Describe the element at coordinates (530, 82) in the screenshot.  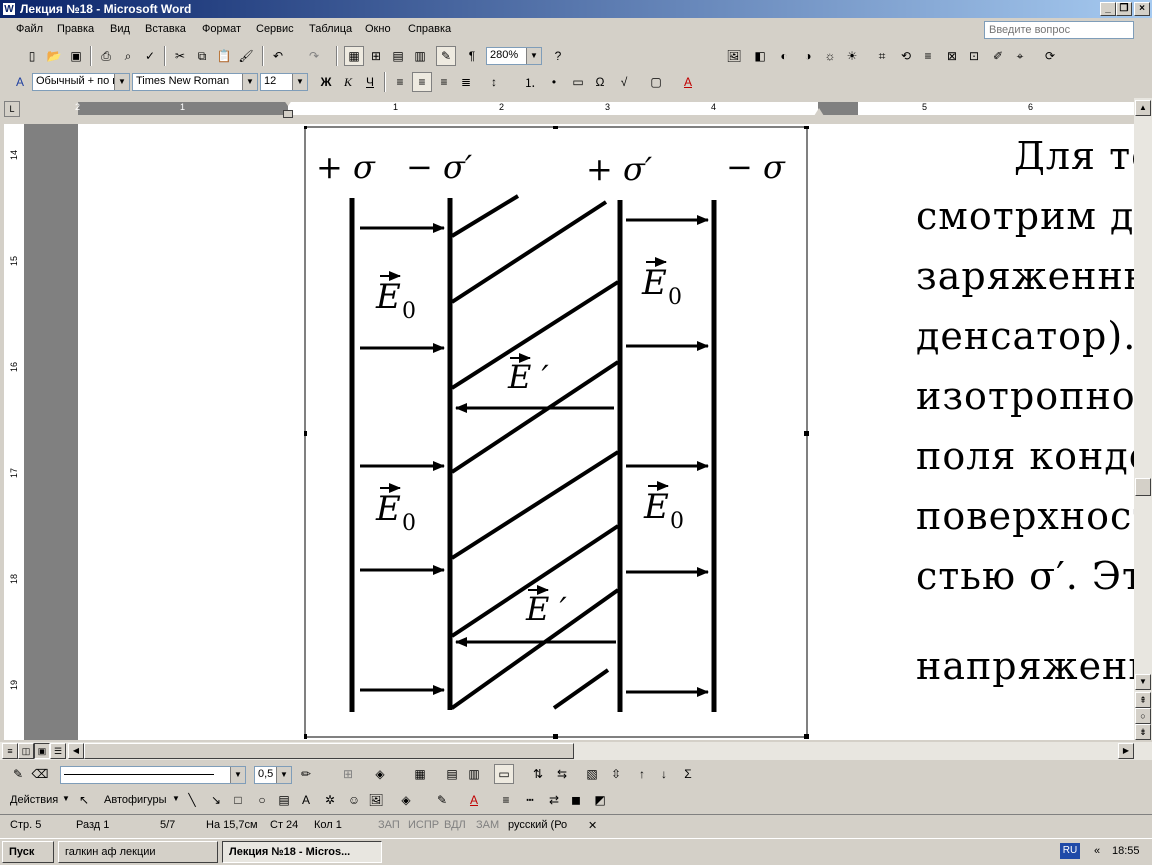
I see `numbering-icon: ⒈` at that location.